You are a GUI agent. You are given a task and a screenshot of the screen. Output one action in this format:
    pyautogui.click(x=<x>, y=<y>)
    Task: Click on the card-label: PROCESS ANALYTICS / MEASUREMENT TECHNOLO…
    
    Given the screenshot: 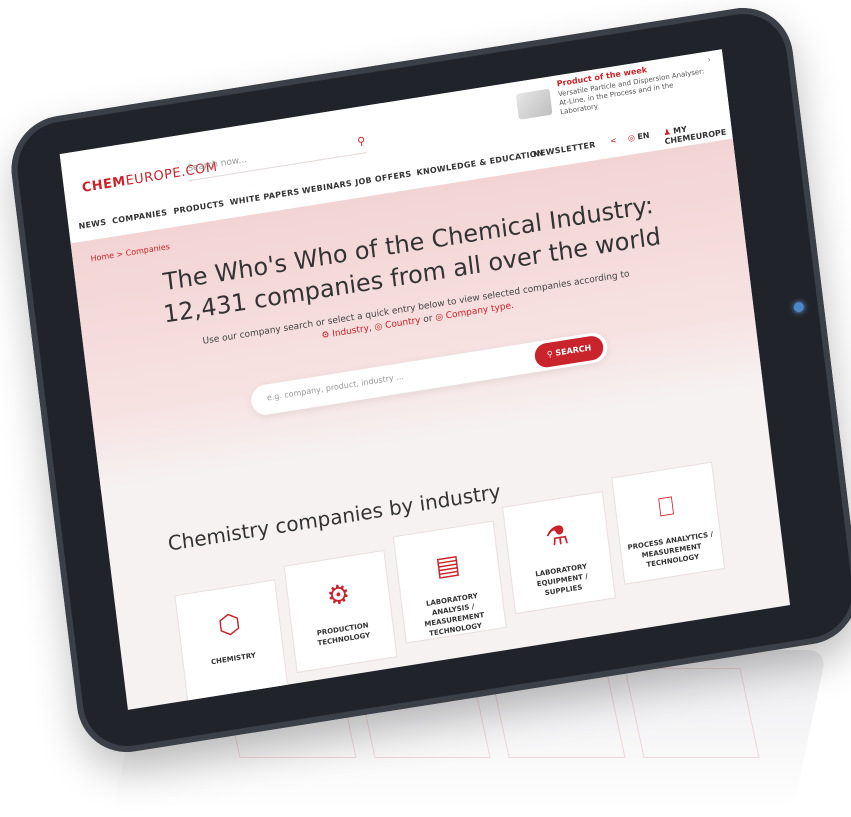 What is the action you would take?
    pyautogui.click(x=670, y=550)
    